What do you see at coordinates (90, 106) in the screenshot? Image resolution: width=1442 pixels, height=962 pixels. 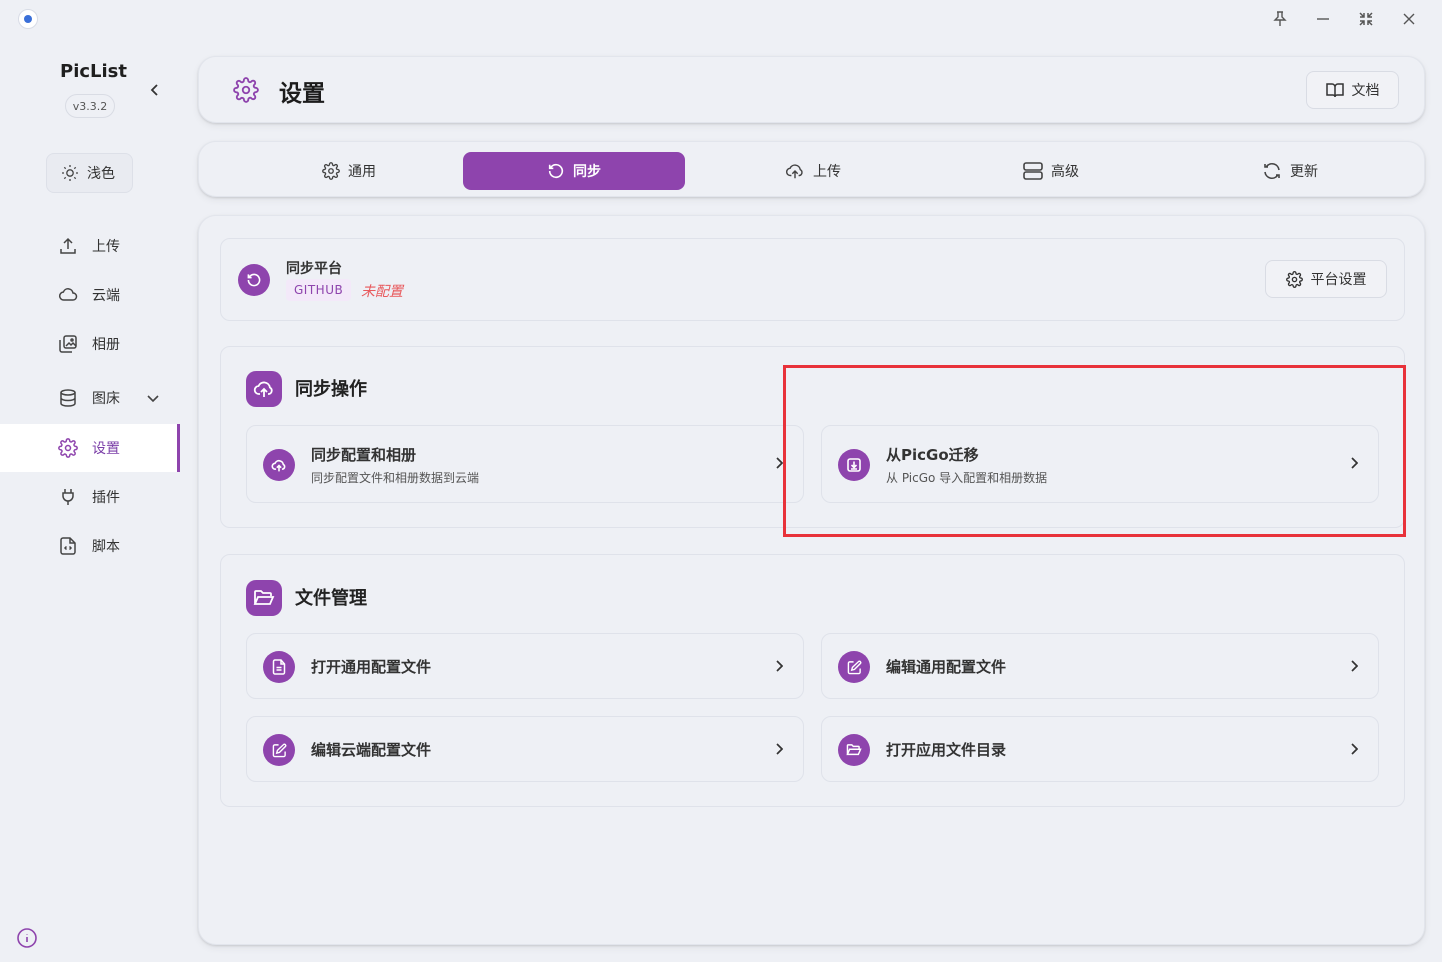 I see `version-badge: v3.3.2` at bounding box center [90, 106].